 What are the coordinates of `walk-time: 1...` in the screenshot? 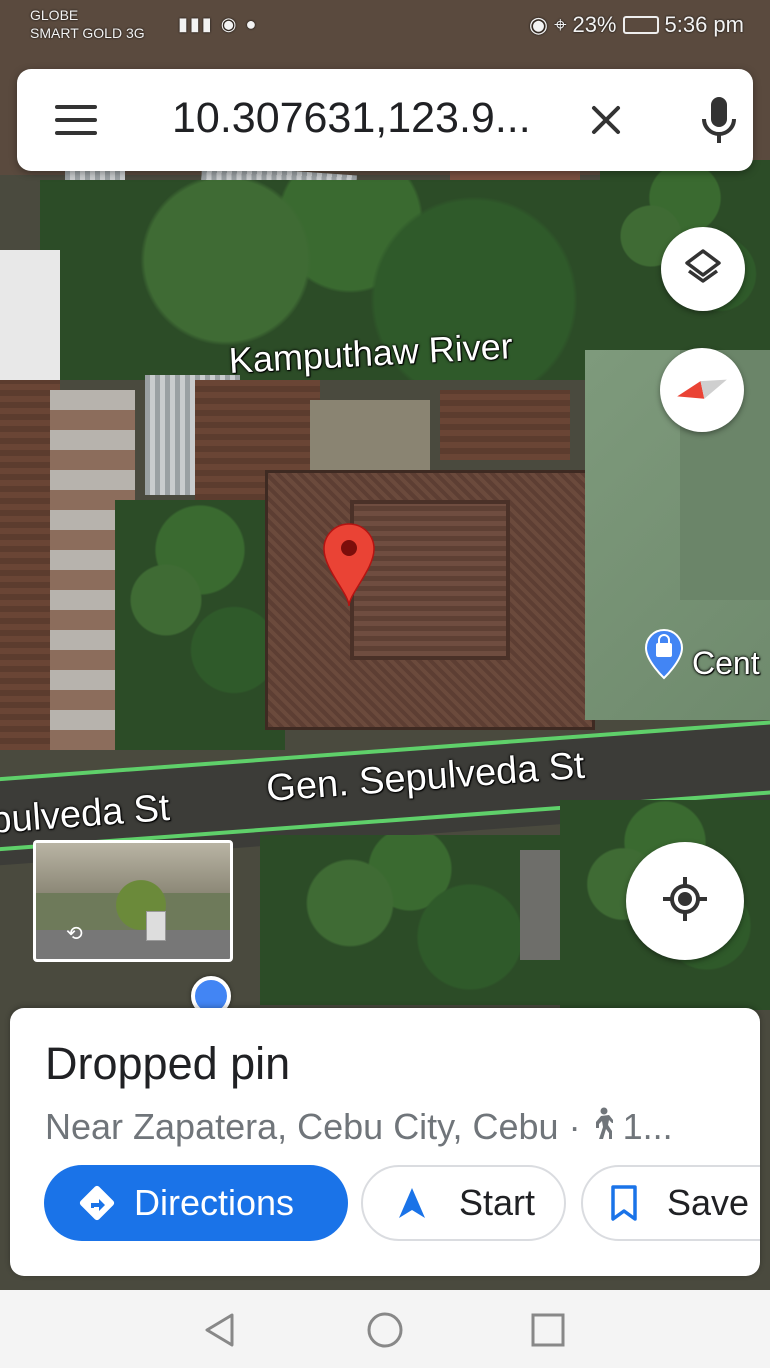 It's located at (647, 1126).